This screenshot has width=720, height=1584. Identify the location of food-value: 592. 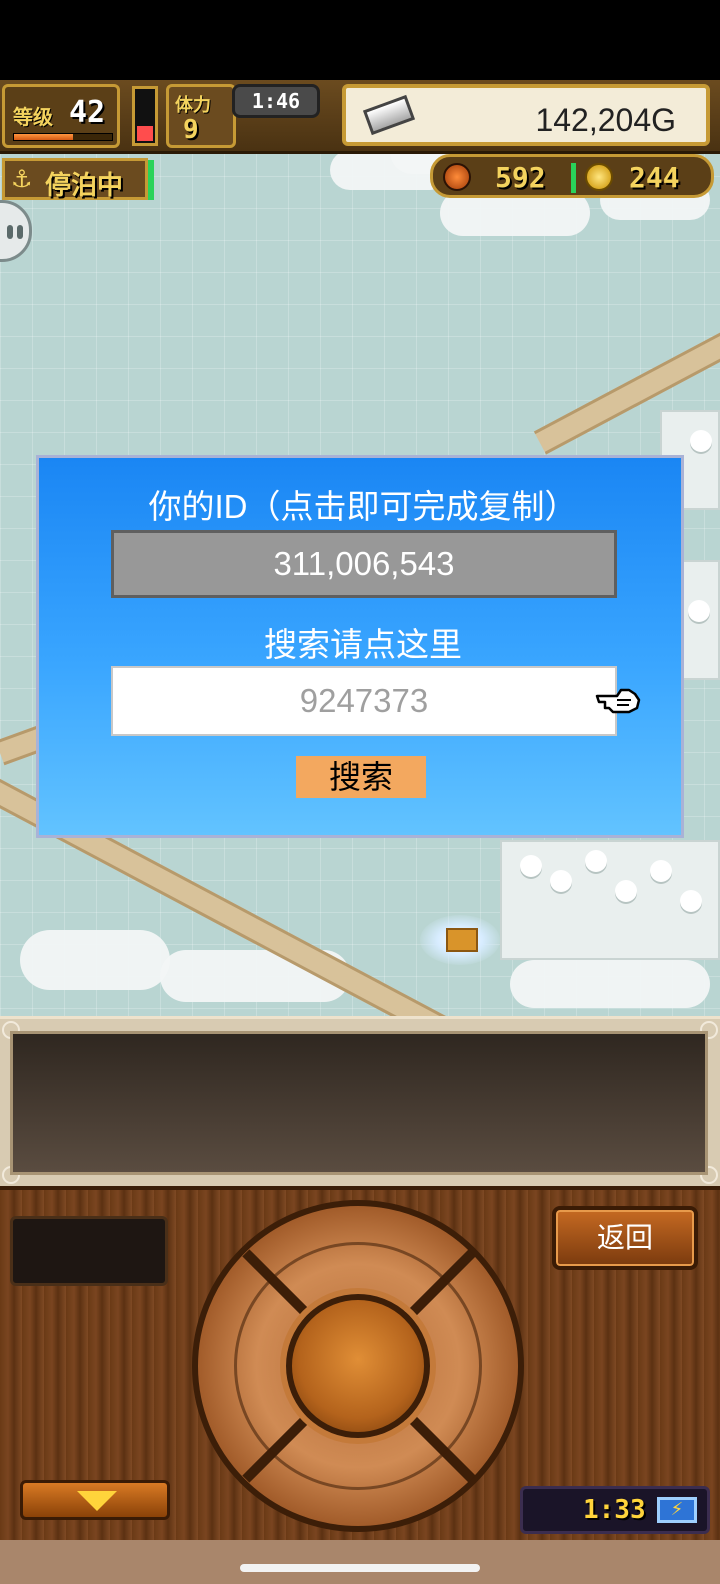
(520, 177).